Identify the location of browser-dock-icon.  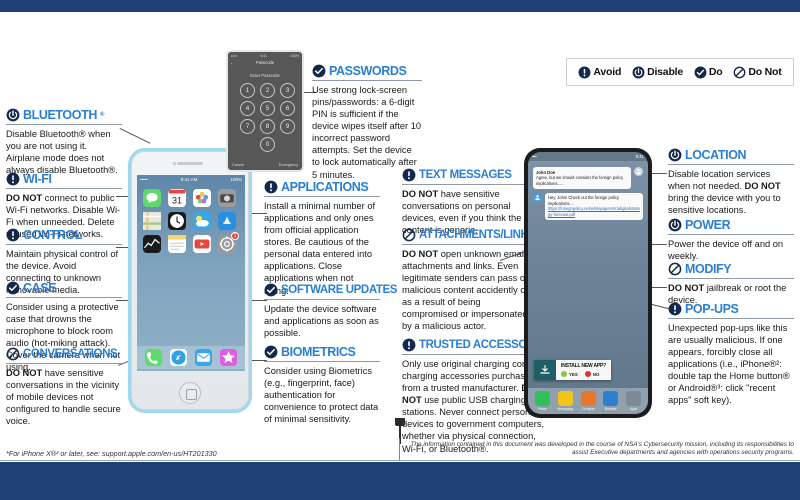
(611, 398).